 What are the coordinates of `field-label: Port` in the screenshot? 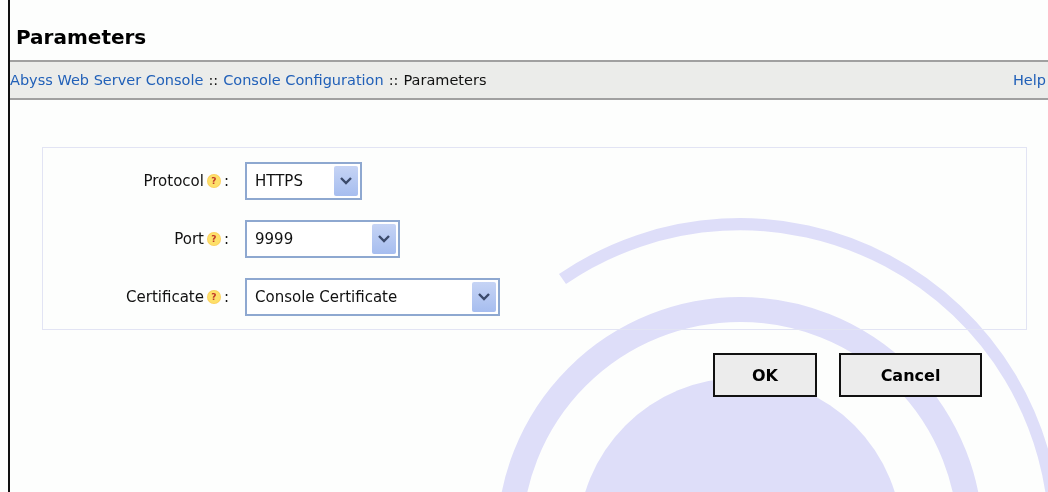 It's located at (189, 239).